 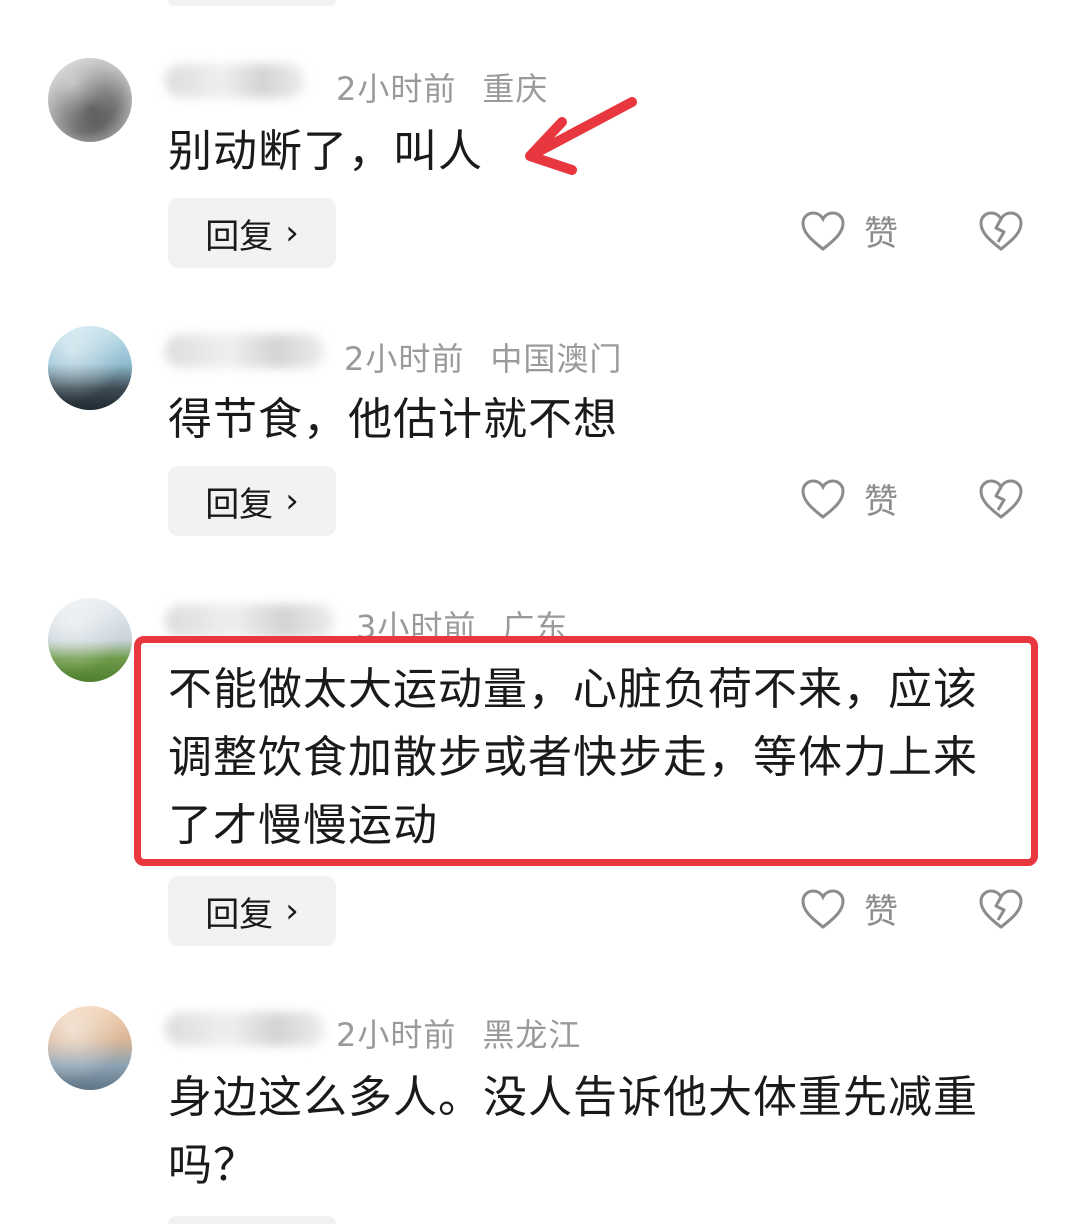 What do you see at coordinates (252, 3) in the screenshot?
I see `previous-reply-button-edge` at bounding box center [252, 3].